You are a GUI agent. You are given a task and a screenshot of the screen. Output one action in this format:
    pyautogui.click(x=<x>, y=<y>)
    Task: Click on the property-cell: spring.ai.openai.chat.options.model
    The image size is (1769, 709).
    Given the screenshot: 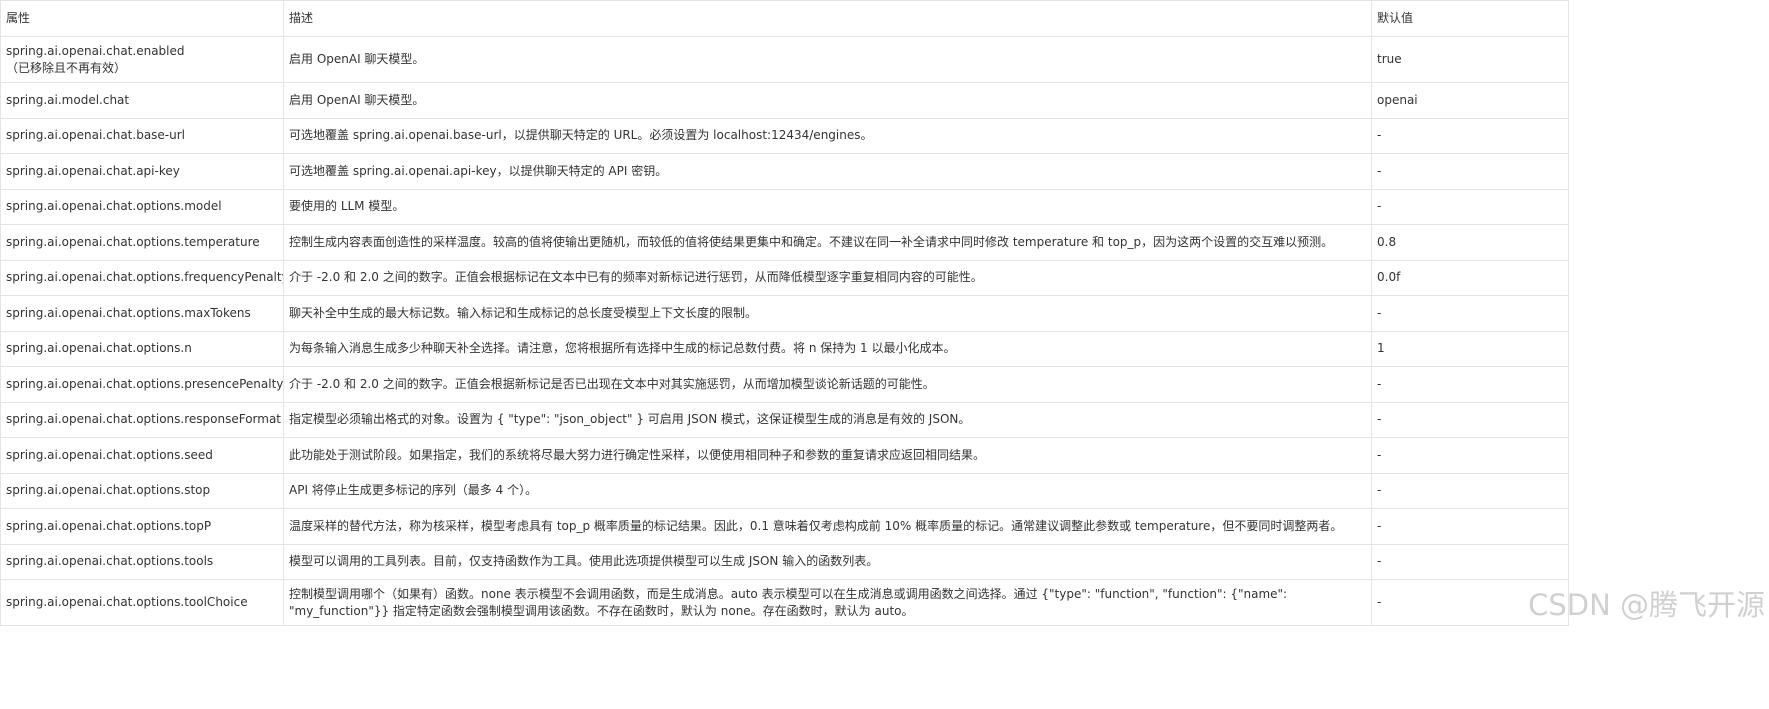 What is the action you would take?
    pyautogui.click(x=142, y=206)
    